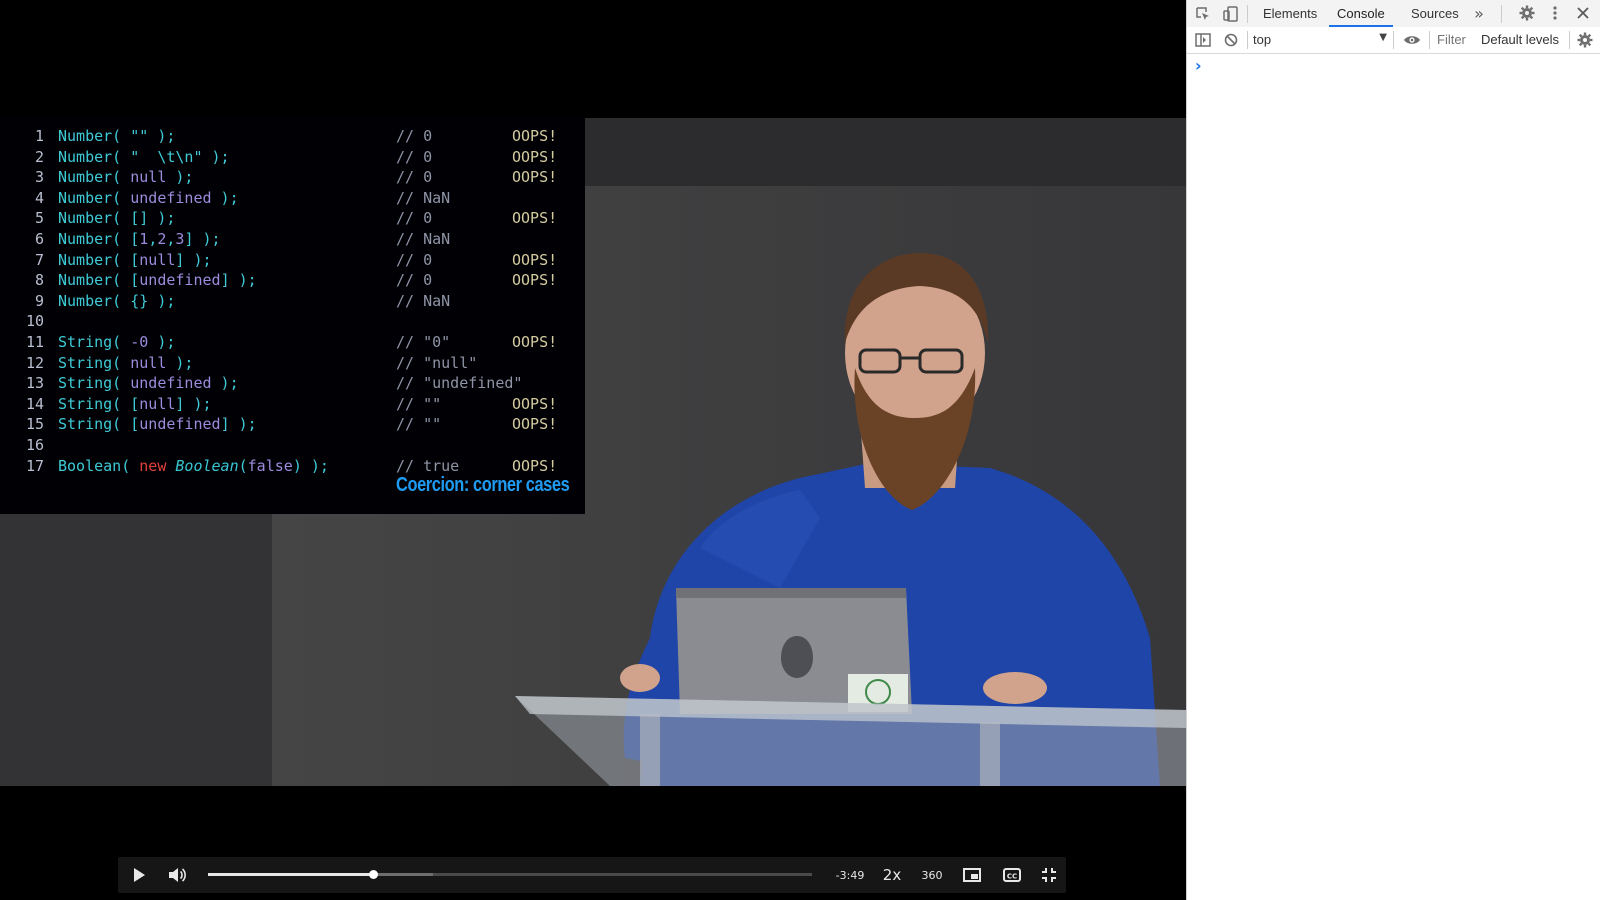 The width and height of the screenshot is (1600, 900). What do you see at coordinates (292, 157) in the screenshot?
I see `code-line: 2 Number( " \t\n" ); // 0 OOPS!` at bounding box center [292, 157].